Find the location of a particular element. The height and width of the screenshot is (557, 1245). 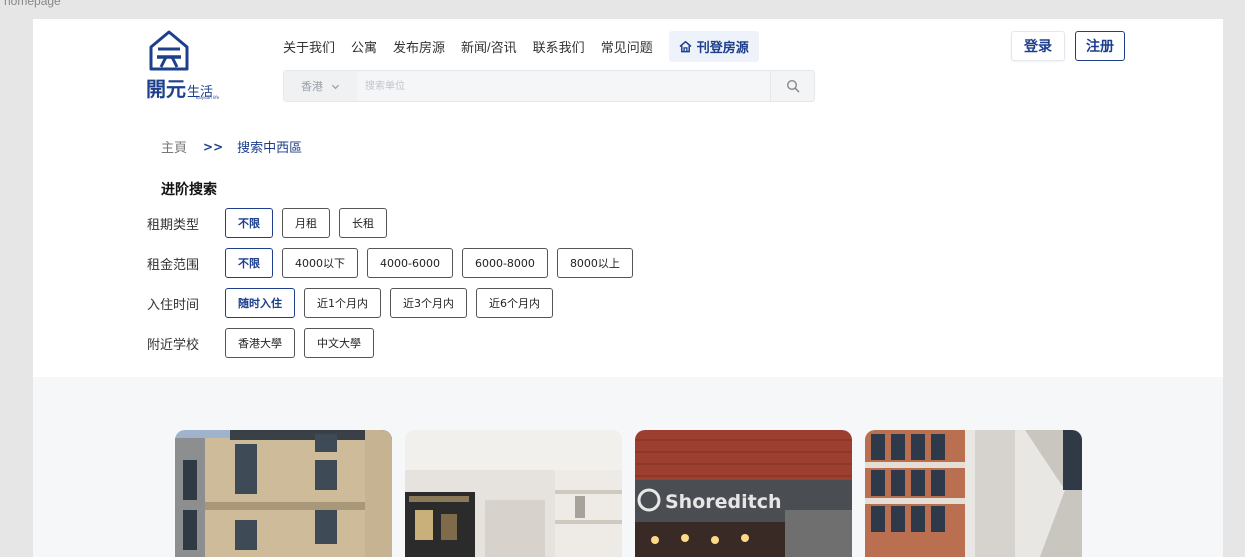

nav-item-news: 新闻/咨讯 is located at coordinates (489, 46).